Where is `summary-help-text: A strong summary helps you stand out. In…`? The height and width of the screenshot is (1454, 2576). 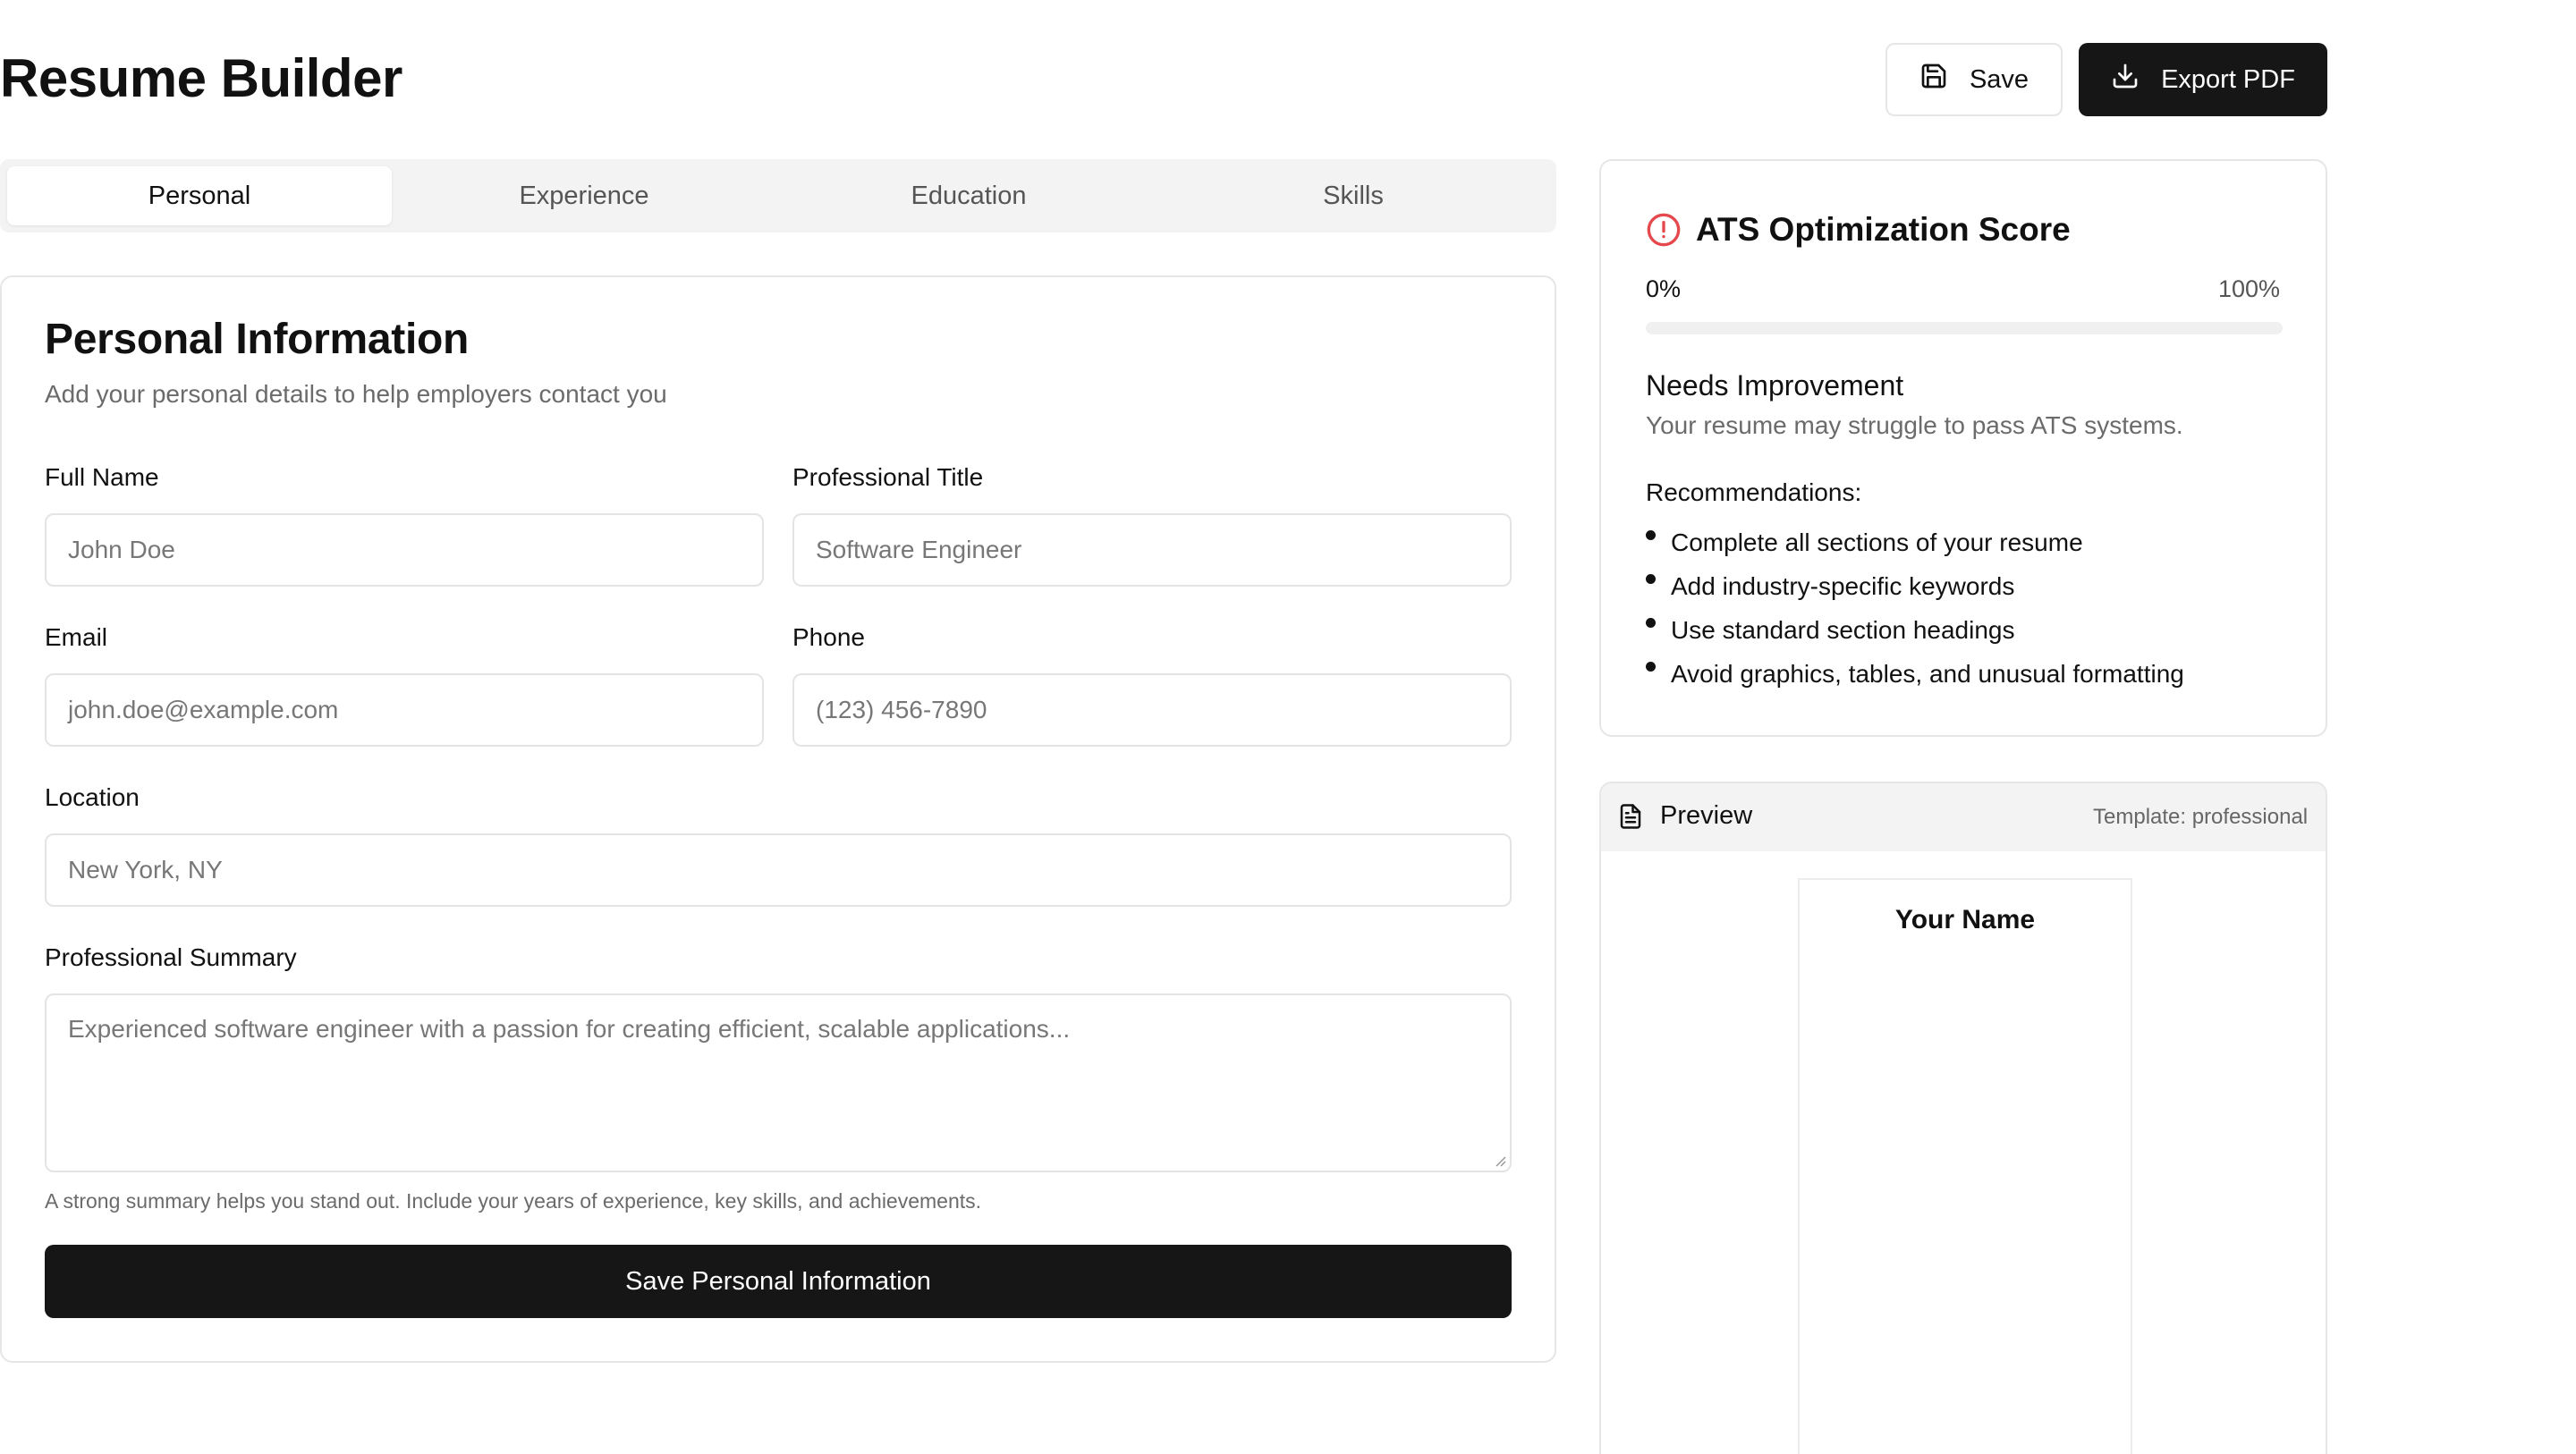 summary-help-text: A strong summary helps you stand out. In… is located at coordinates (513, 1201).